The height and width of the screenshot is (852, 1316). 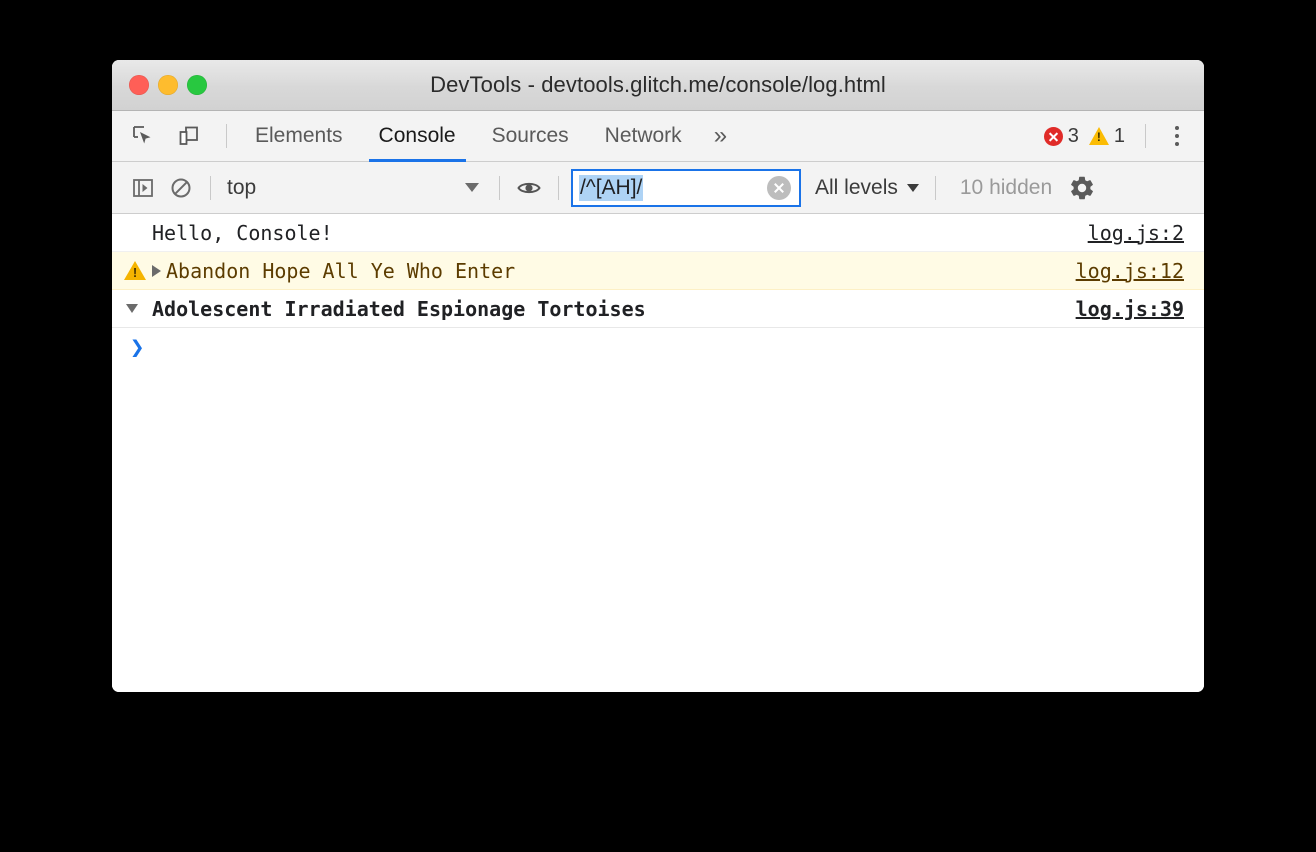 I want to click on log-level-select: All levels, so click(x=867, y=188).